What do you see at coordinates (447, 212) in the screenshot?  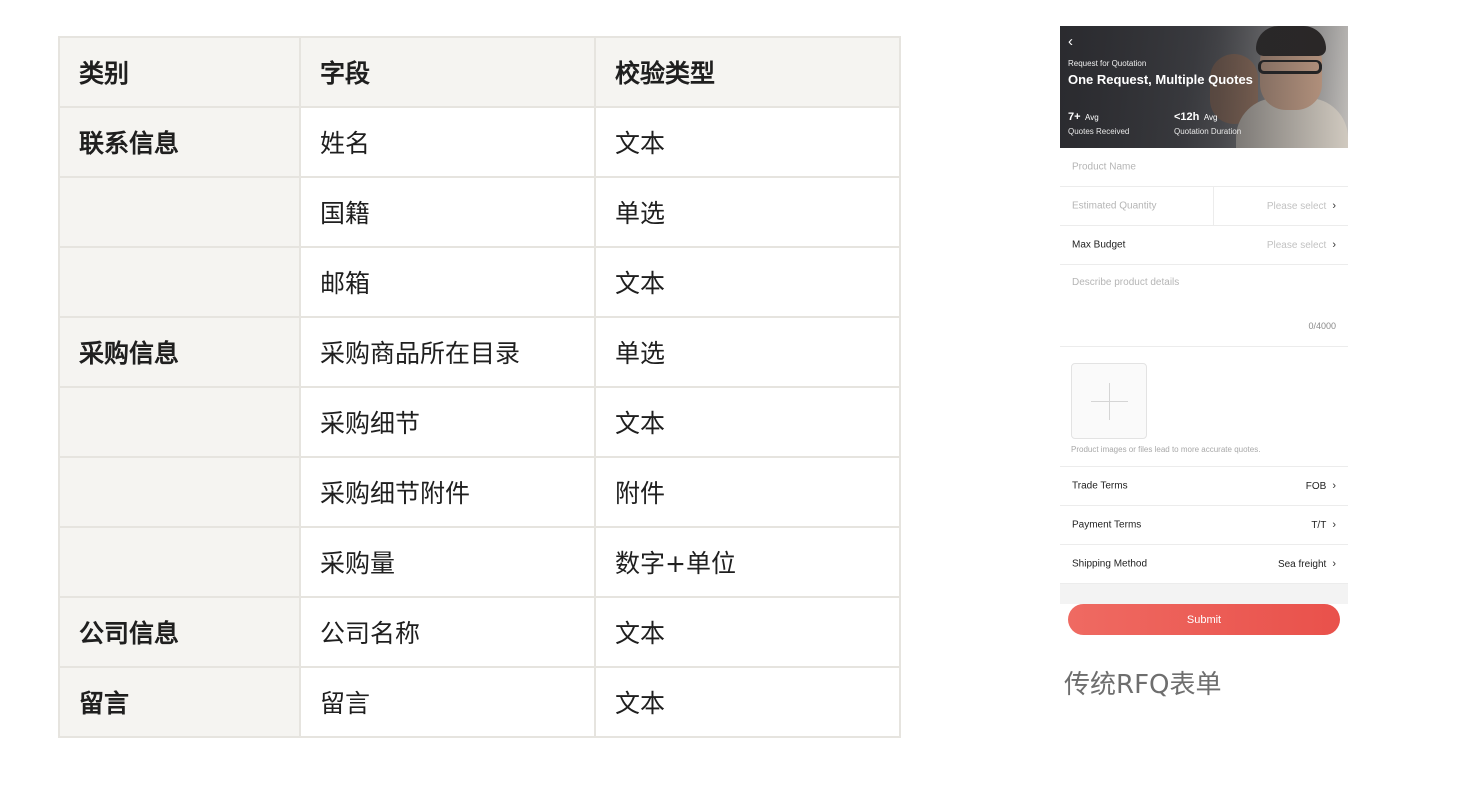 I see `row-field: 国籍` at bounding box center [447, 212].